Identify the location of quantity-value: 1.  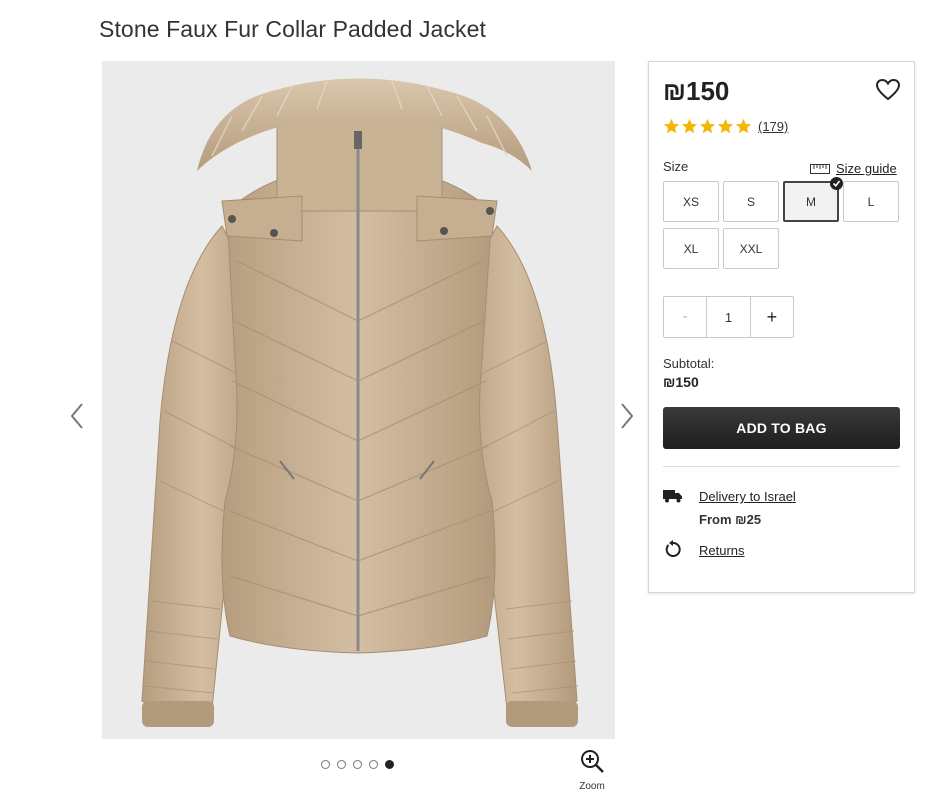
(728, 317).